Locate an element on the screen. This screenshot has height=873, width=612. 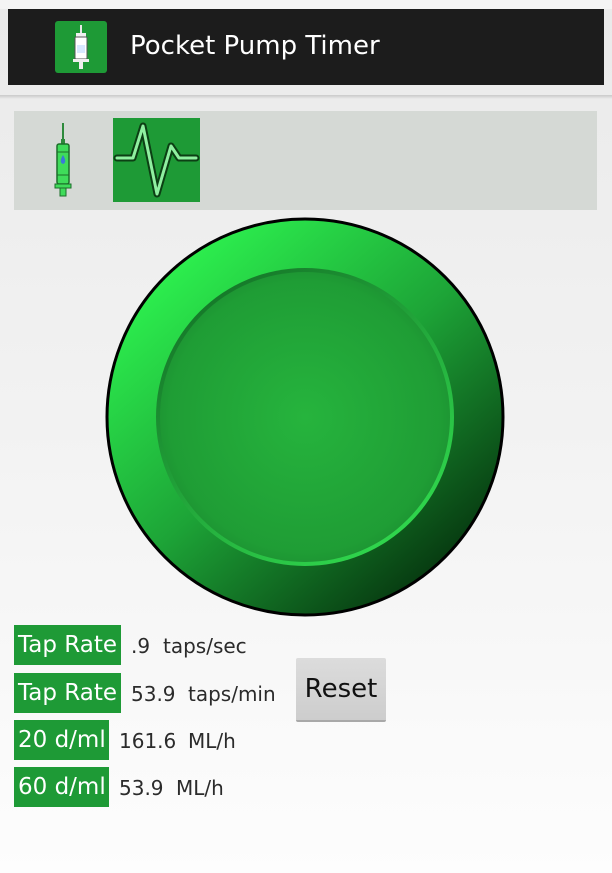
reset-button: Reset is located at coordinates (341, 690).